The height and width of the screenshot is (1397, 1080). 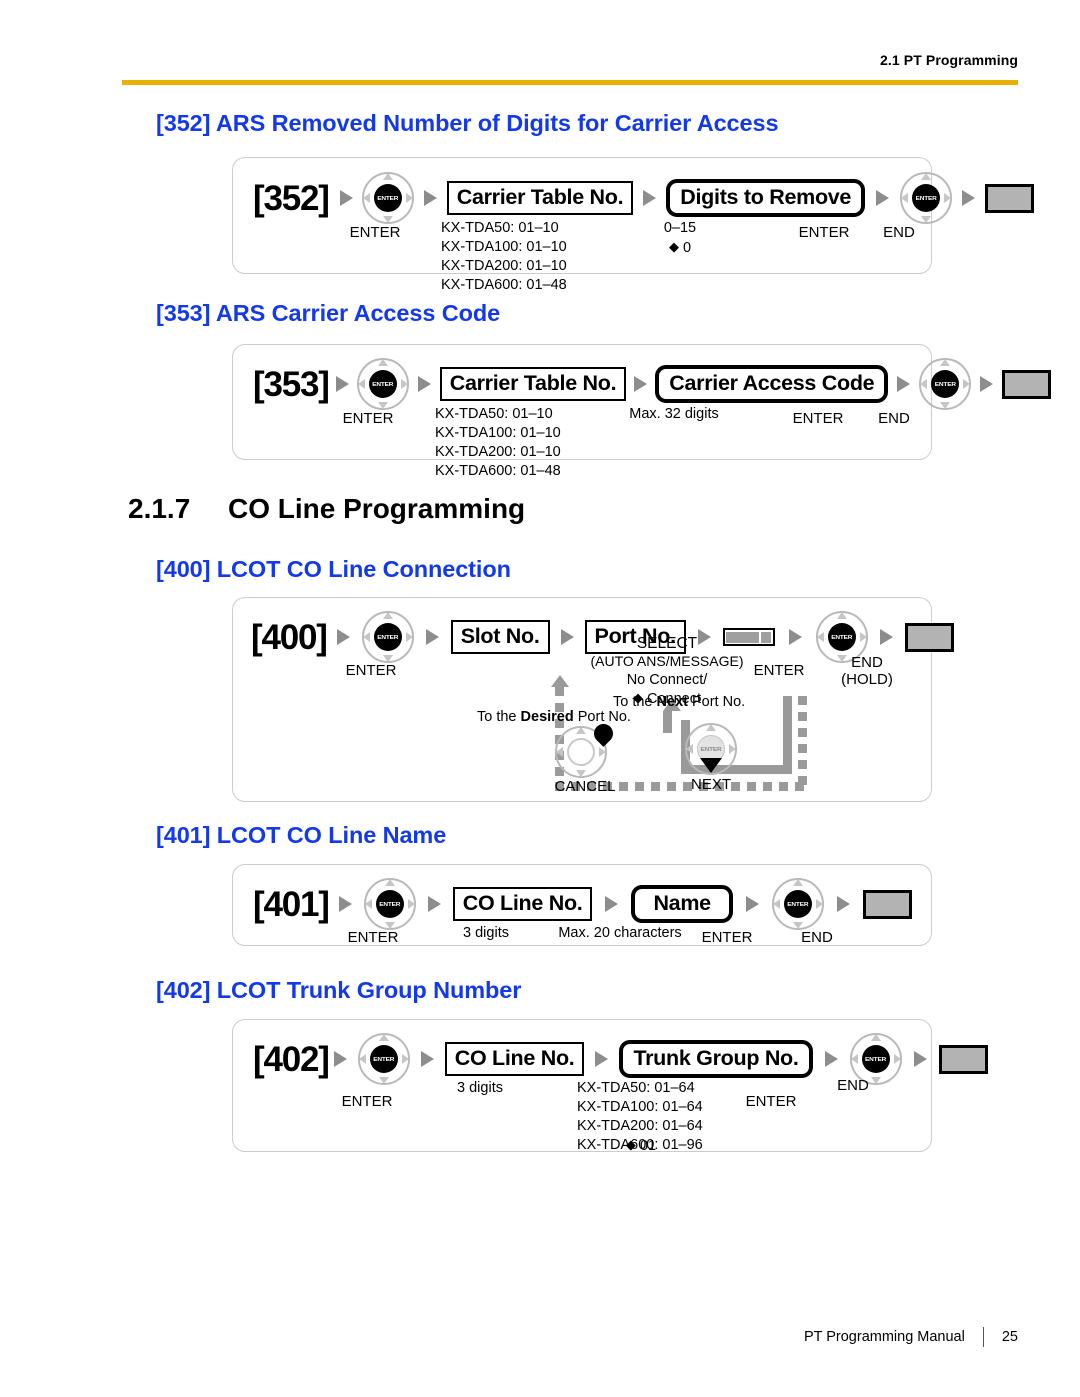 What do you see at coordinates (679, 702) in the screenshot?
I see `loop-label-next: To the Next Port No.` at bounding box center [679, 702].